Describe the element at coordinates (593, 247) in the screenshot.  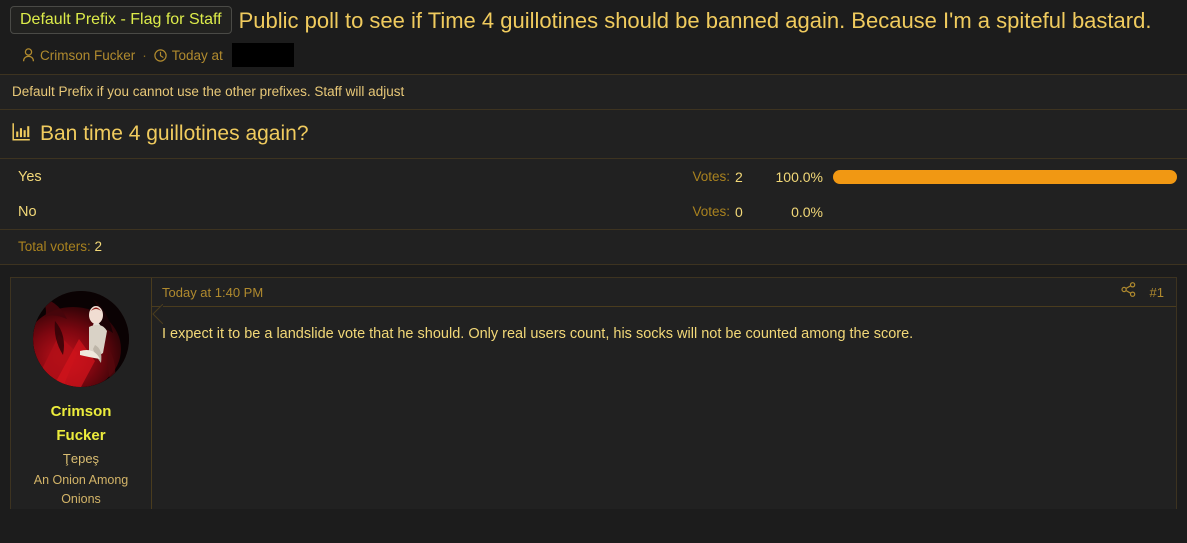
I see `poll-total-voters: Total voters: 2` at that location.